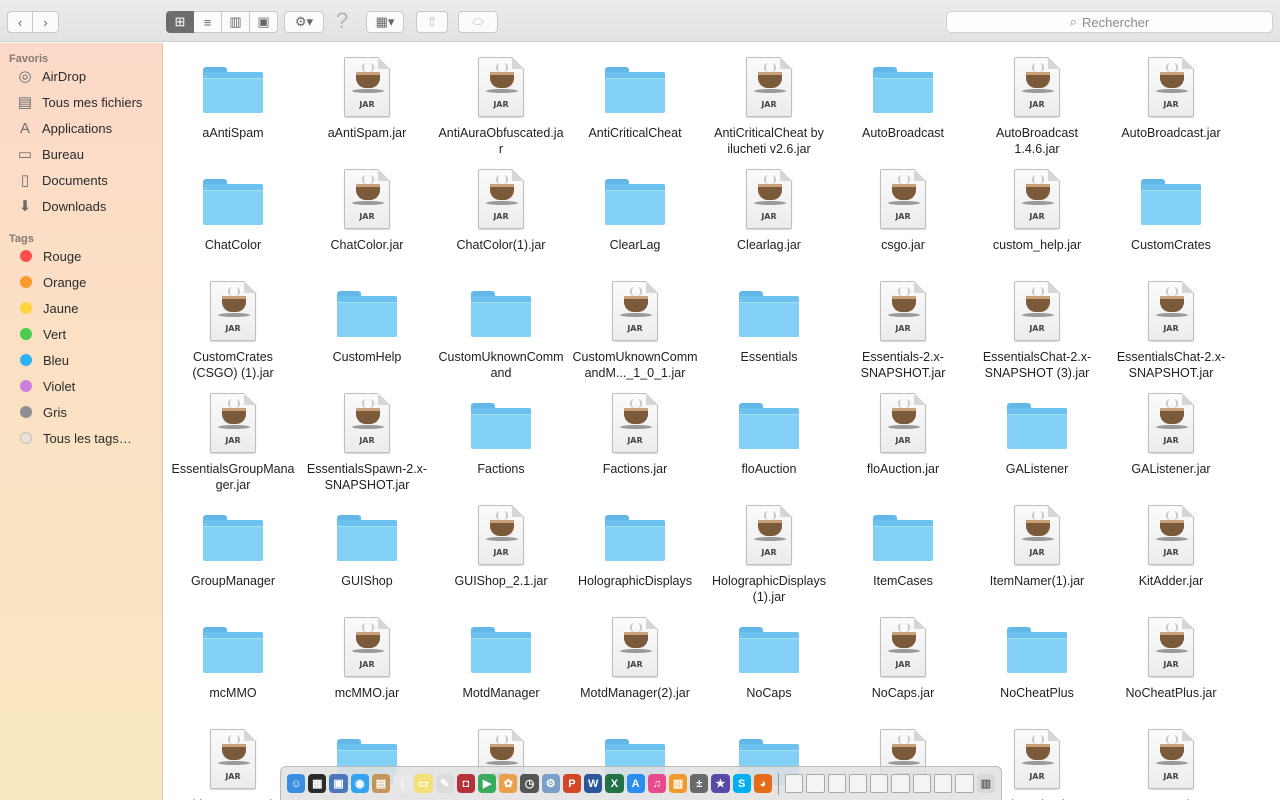 The width and height of the screenshot is (1280, 800). What do you see at coordinates (367, 441) in the screenshot?
I see `jar-file-item: JAR EssentialsSpawn-2.x-SNAPSHOT.jar` at bounding box center [367, 441].